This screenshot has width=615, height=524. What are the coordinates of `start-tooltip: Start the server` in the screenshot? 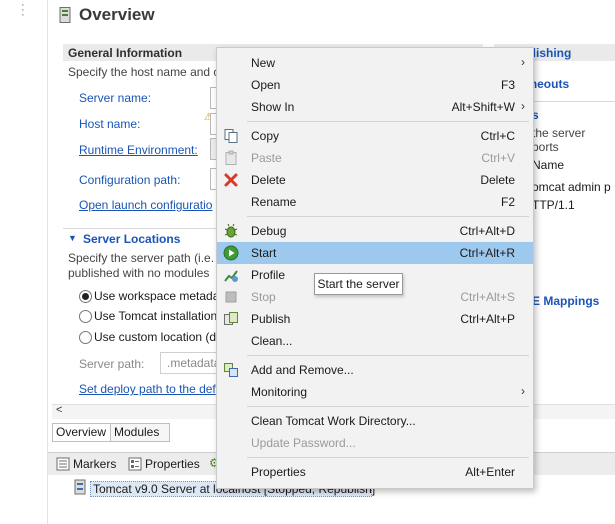 It's located at (358, 284).